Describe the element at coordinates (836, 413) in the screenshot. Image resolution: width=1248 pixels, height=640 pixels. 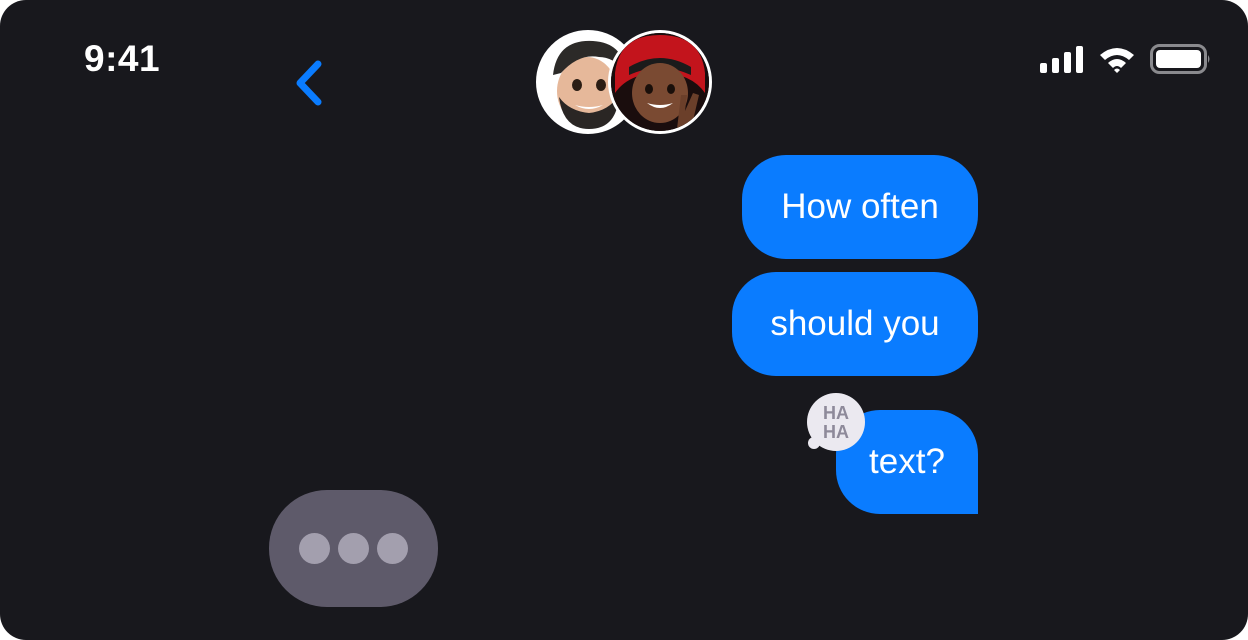
I see `haha-line-1: HA` at that location.